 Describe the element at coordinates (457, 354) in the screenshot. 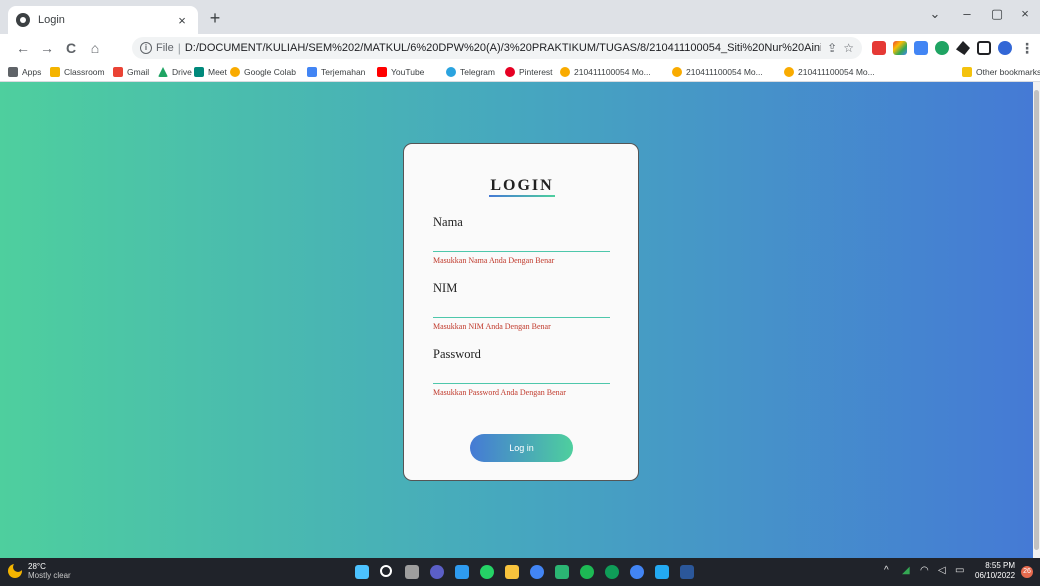

I see `password-label: Password` at that location.